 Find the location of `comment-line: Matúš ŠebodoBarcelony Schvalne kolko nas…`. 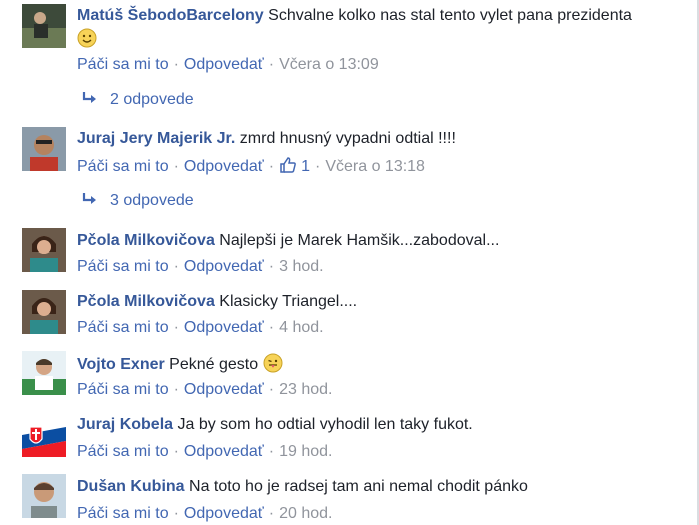

comment-line: Matúš ŠebodoBarcelony Schvalne kolko nas… is located at coordinates (354, 16).